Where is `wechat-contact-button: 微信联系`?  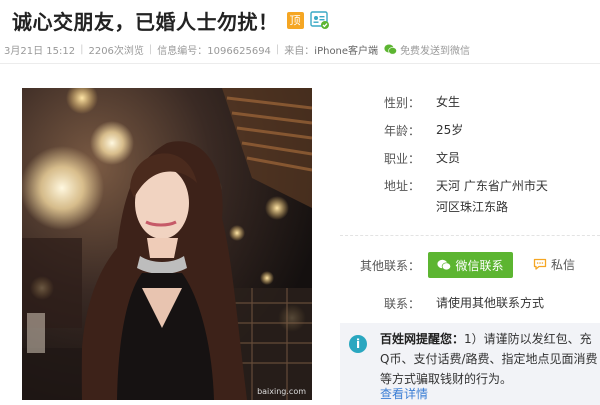 wechat-contact-button: 微信联系 is located at coordinates (470, 265).